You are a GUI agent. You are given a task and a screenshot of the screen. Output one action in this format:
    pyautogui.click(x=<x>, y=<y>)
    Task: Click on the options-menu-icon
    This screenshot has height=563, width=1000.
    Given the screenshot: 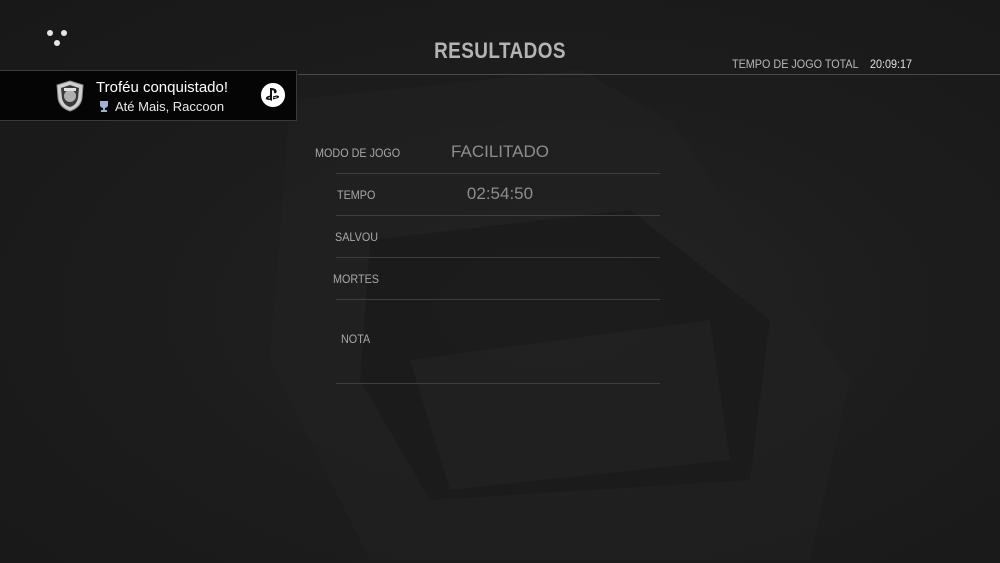 What is the action you would take?
    pyautogui.click(x=58, y=39)
    